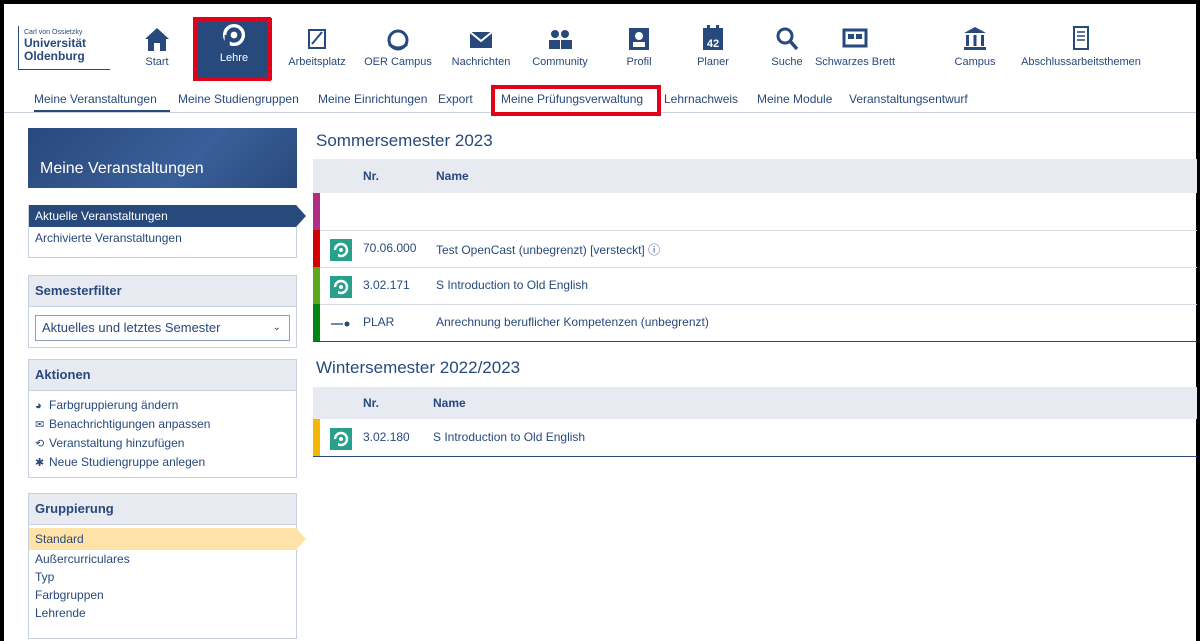 This screenshot has height=641, width=1200. Describe the element at coordinates (162, 613) in the screenshot. I see `gruppierung-lehrende: Lehrende` at that location.